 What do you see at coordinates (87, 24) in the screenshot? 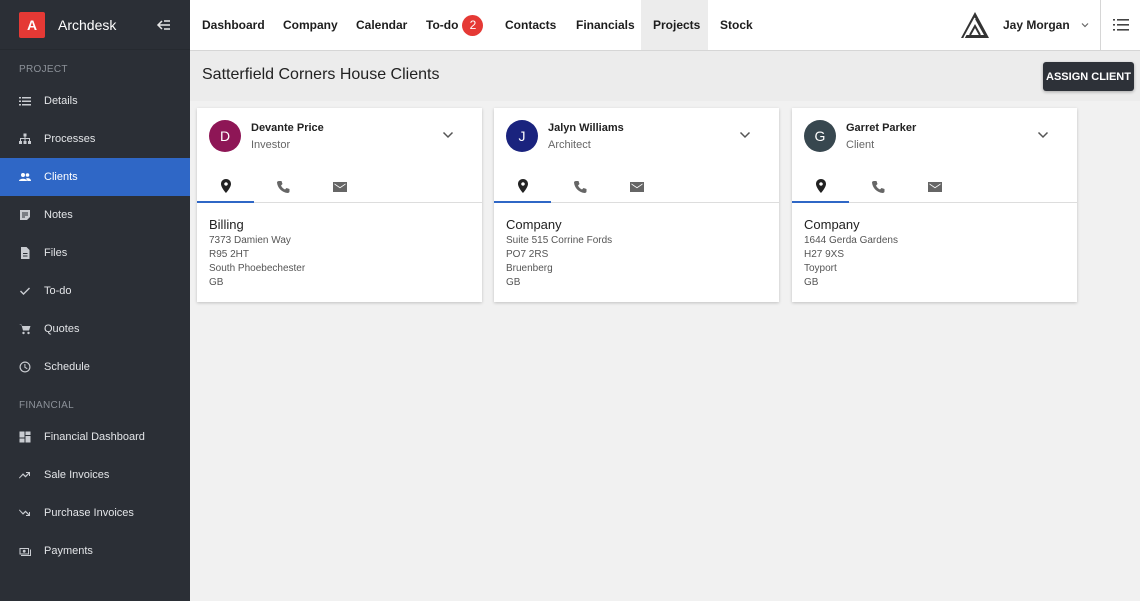
I see `app-name: Archdesk` at bounding box center [87, 24].